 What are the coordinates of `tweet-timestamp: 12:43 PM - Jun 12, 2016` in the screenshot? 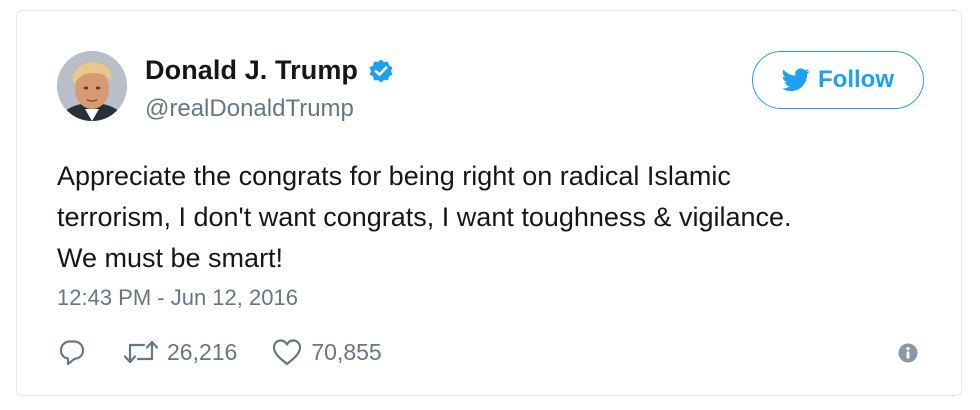 It's located at (177, 298).